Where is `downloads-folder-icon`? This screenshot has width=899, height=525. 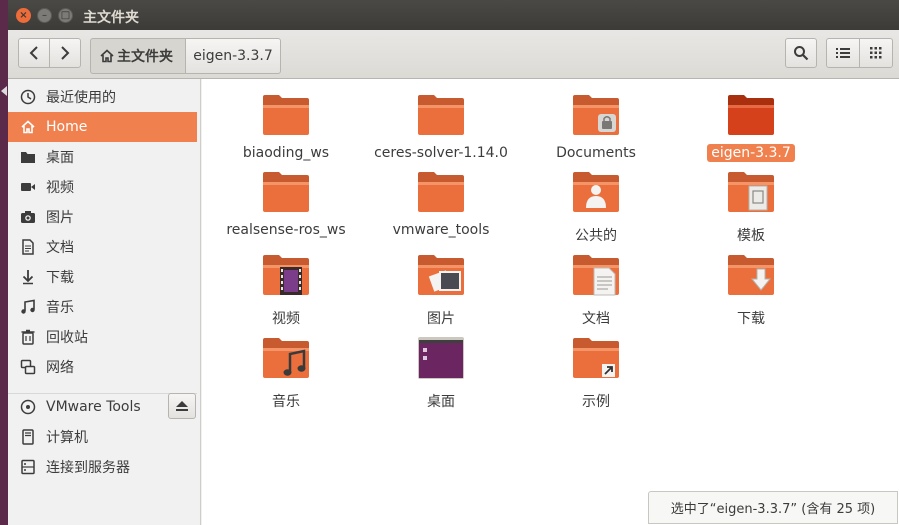 downloads-folder-icon is located at coordinates (751, 275).